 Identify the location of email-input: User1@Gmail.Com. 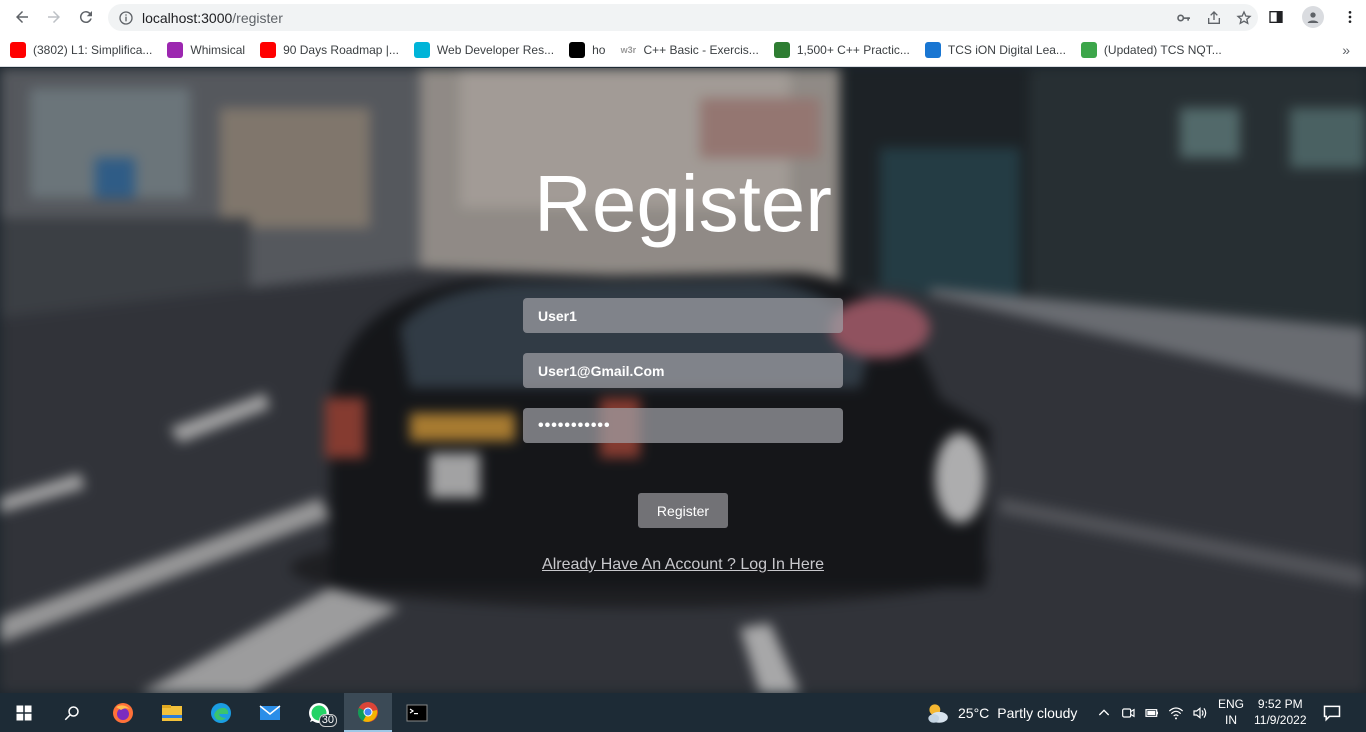
(683, 370).